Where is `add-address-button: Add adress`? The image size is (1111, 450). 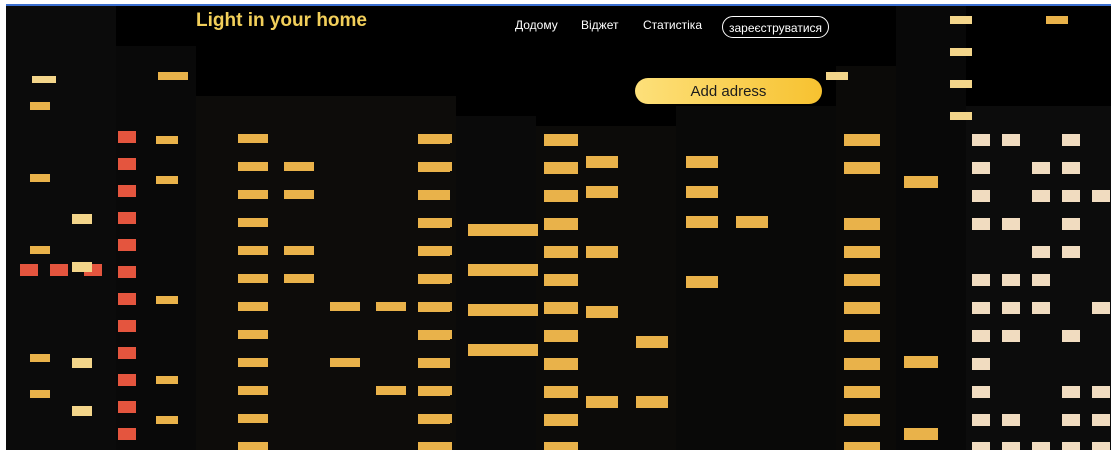
add-address-button: Add adress is located at coordinates (728, 91).